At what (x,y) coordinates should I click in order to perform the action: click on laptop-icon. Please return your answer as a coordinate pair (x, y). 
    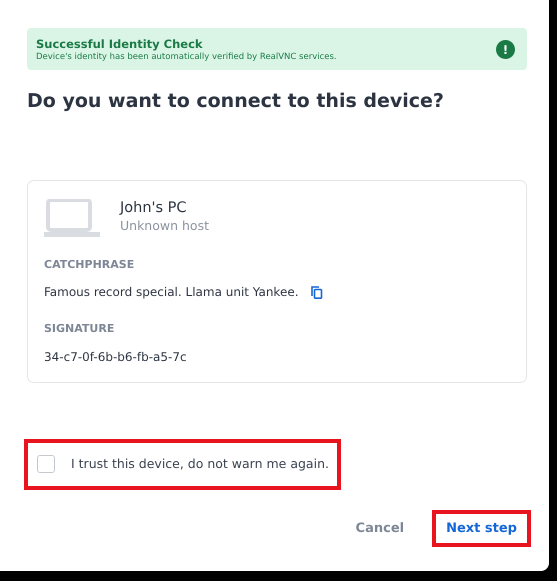
    Looking at the image, I should click on (72, 217).